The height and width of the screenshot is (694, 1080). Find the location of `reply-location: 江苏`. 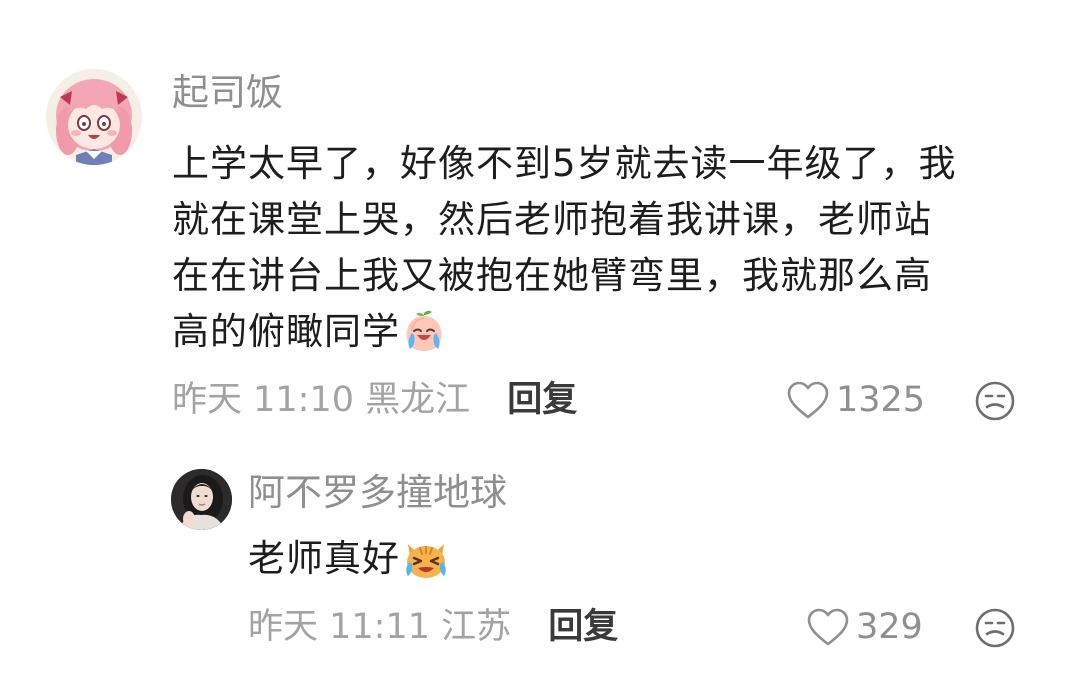

reply-location: 江苏 is located at coordinates (476, 627).